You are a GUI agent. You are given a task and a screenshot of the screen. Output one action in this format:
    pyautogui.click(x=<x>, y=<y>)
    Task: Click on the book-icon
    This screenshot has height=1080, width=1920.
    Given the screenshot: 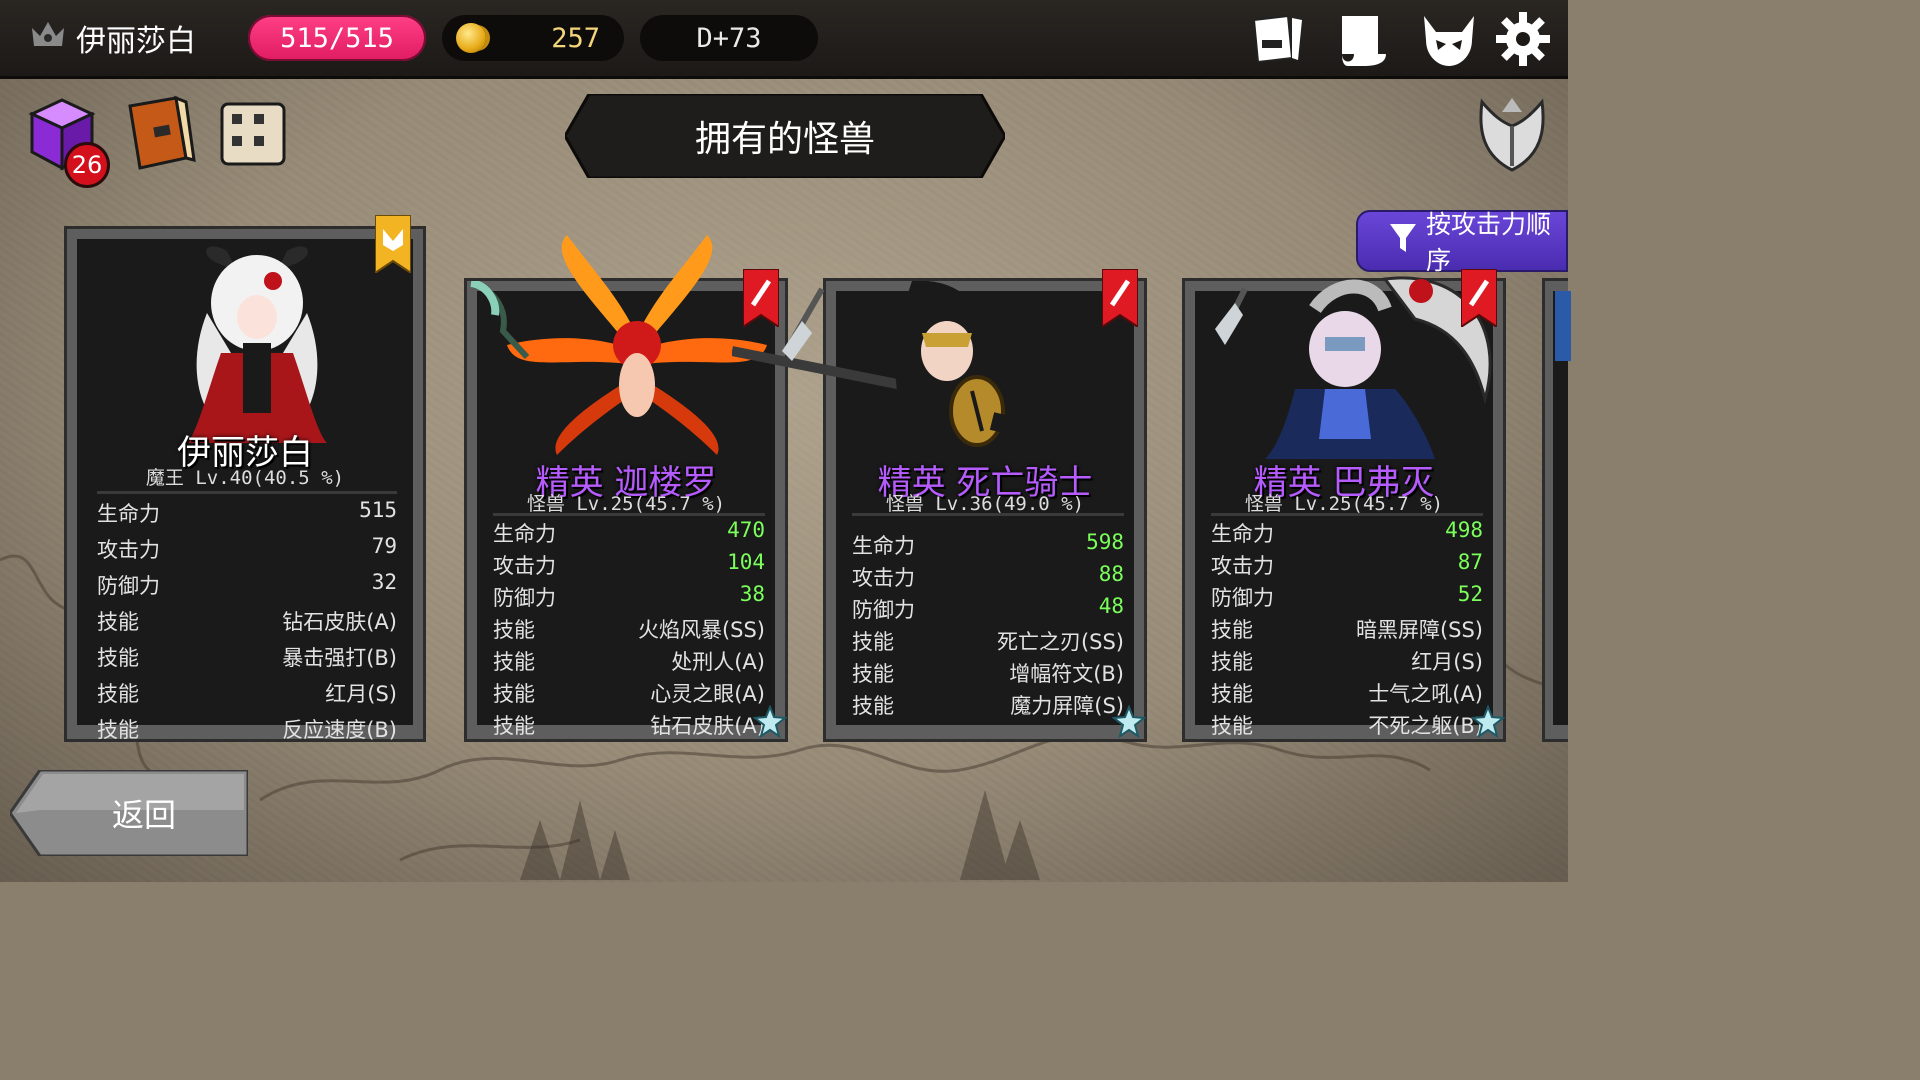 What is the action you would take?
    pyautogui.click(x=158, y=134)
    